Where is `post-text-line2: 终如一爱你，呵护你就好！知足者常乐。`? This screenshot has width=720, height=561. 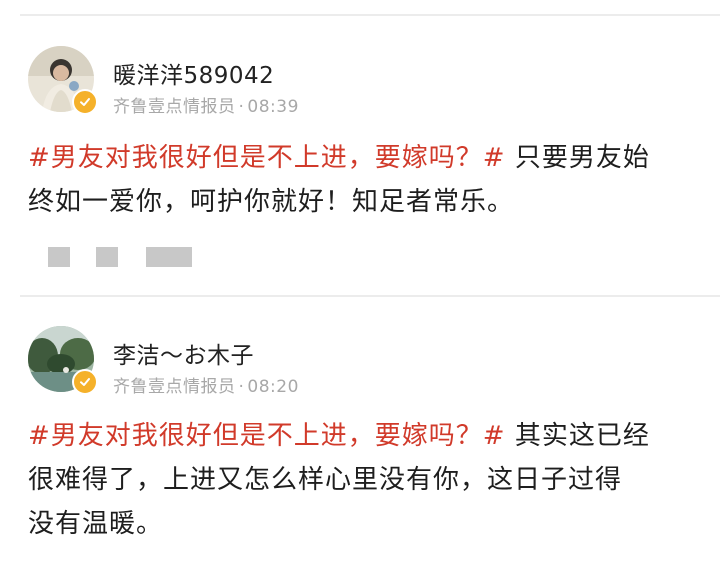 post-text-line2: 终如一爱你，呵护你就好！知足者常乐。 is located at coordinates (271, 202).